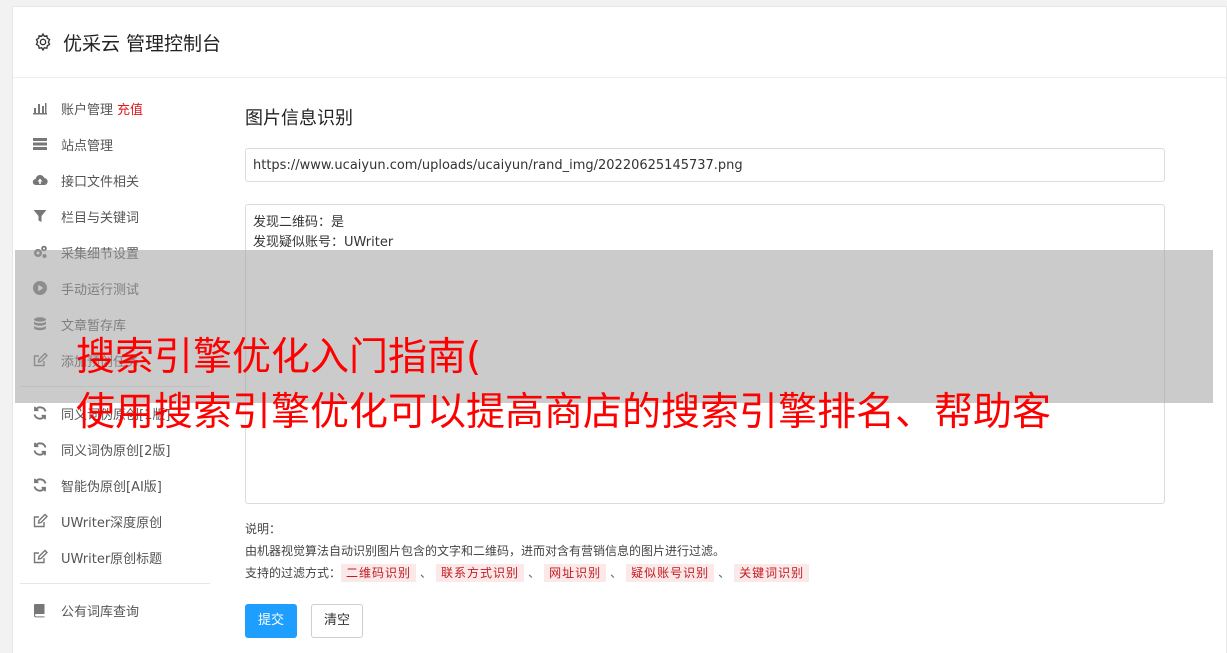 This screenshot has width=1227, height=653. I want to click on sidebar-item-label: 公有词库查询, so click(100, 612).